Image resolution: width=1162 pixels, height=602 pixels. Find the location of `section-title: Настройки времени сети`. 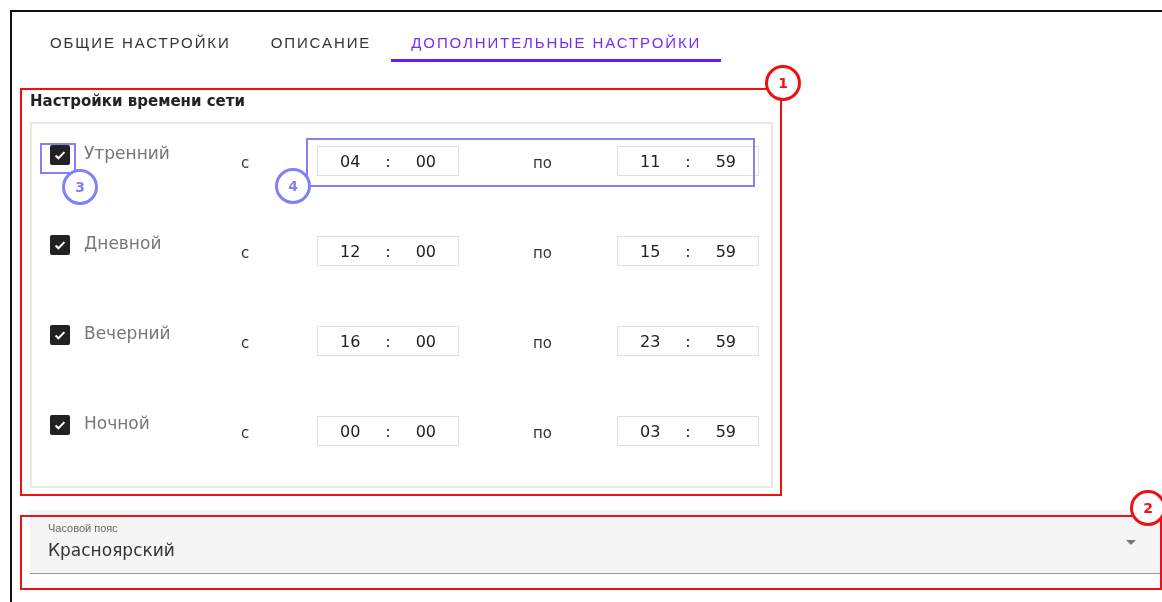

section-title: Настройки времени сети is located at coordinates (138, 101).